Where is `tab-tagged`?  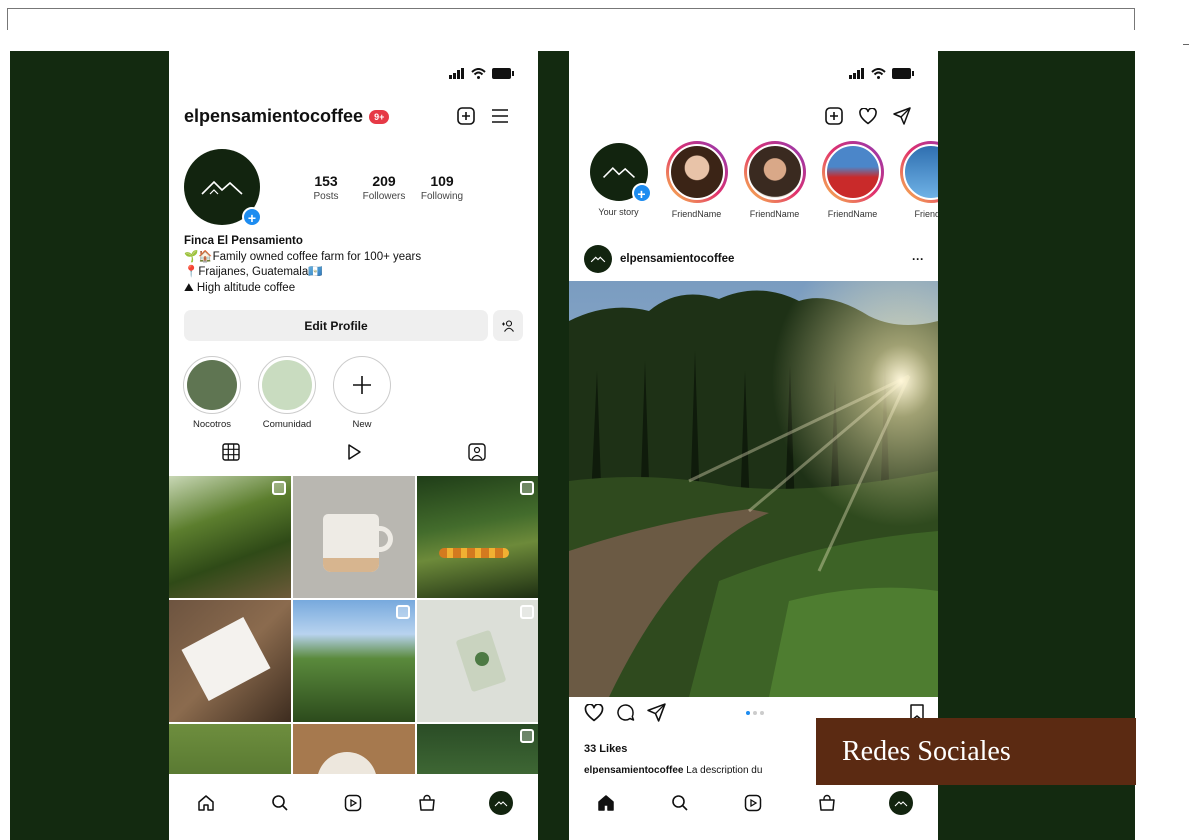
tab-tagged is located at coordinates (477, 452).